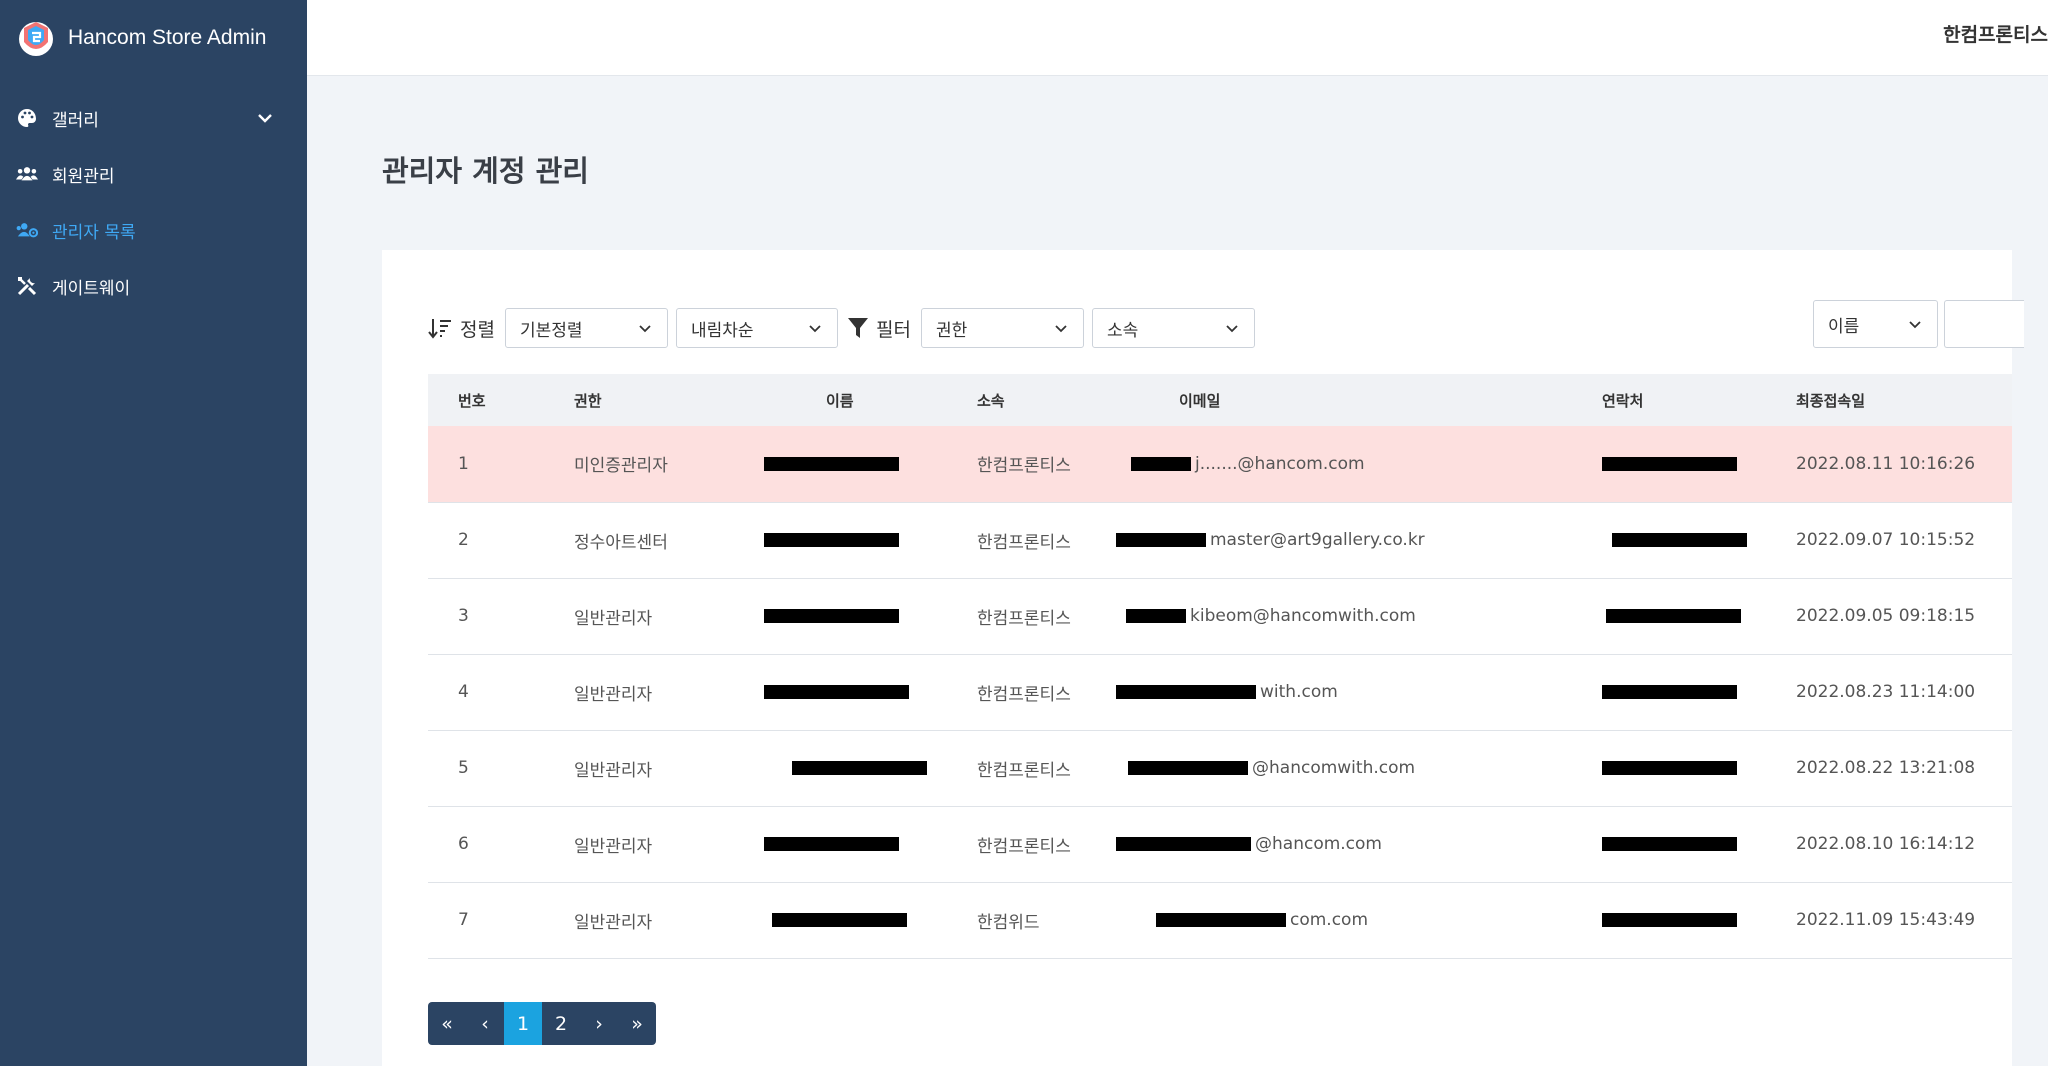 The image size is (2048, 1066). I want to click on cell-no: 3, so click(463, 616).